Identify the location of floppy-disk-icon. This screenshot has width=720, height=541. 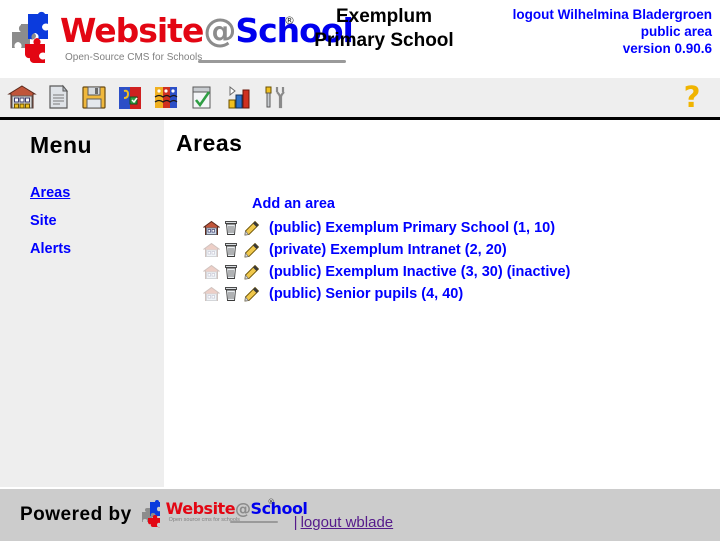
(94, 97).